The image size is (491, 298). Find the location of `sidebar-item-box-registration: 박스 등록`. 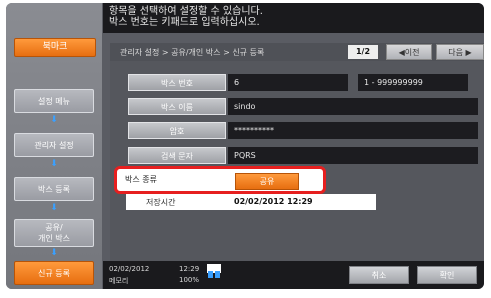

sidebar-item-box-registration: 박스 등록 is located at coordinates (54, 189).